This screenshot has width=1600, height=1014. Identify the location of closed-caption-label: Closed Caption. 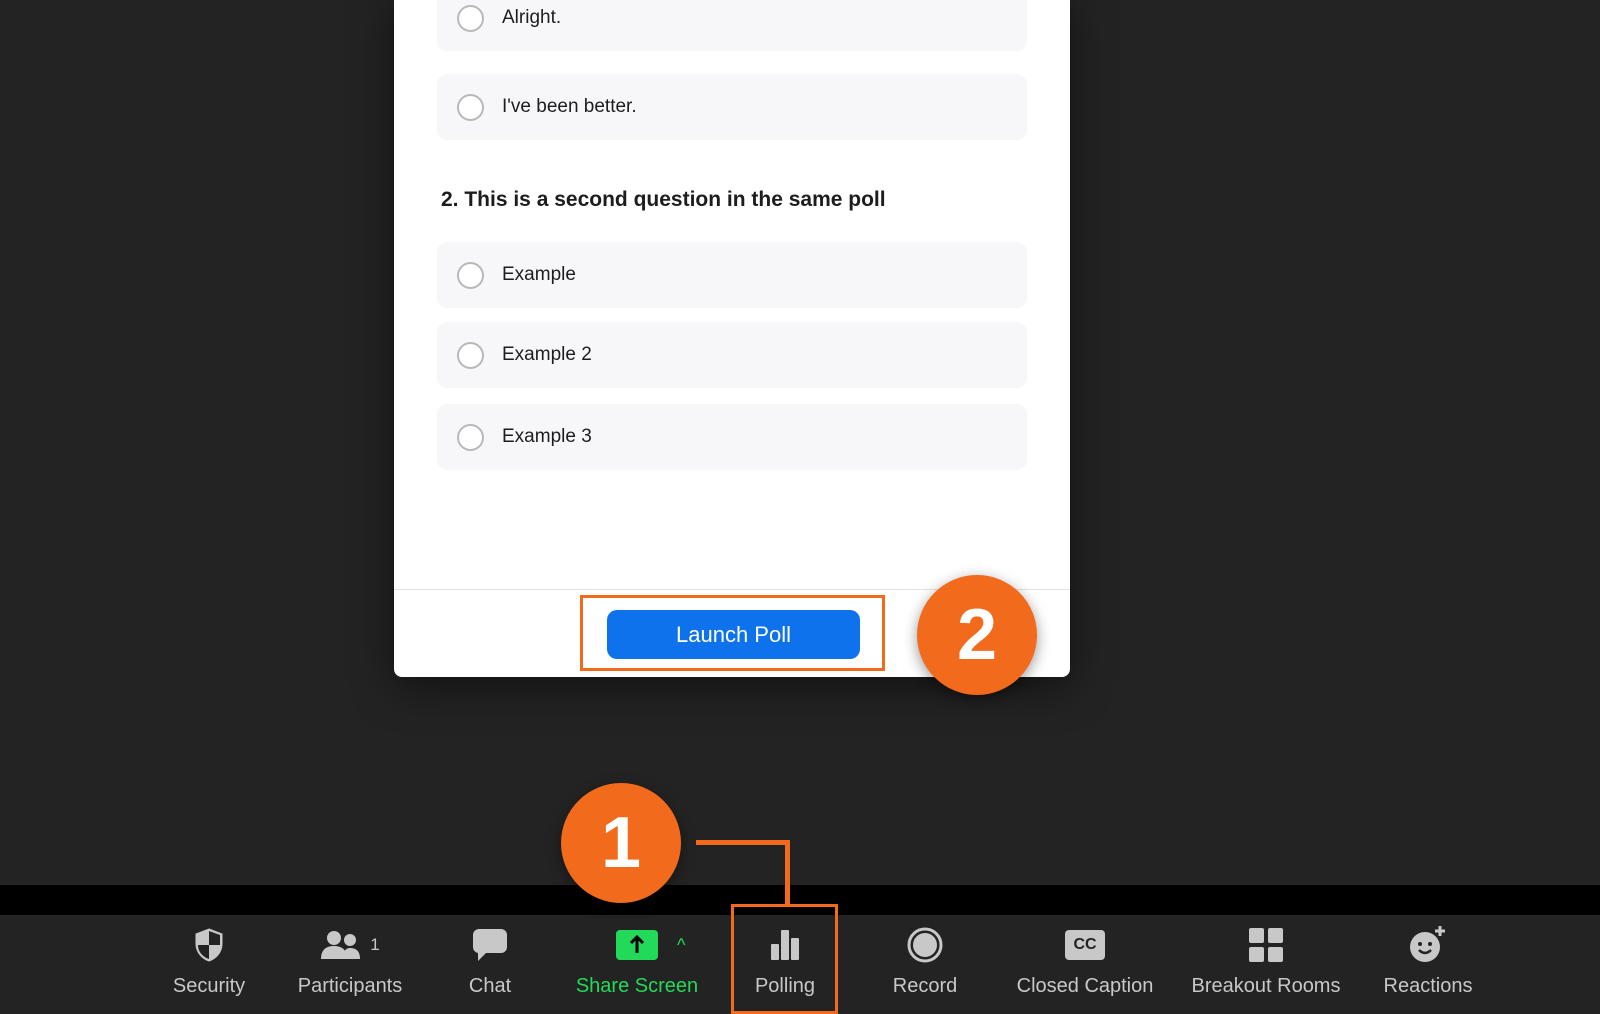
(1085, 986).